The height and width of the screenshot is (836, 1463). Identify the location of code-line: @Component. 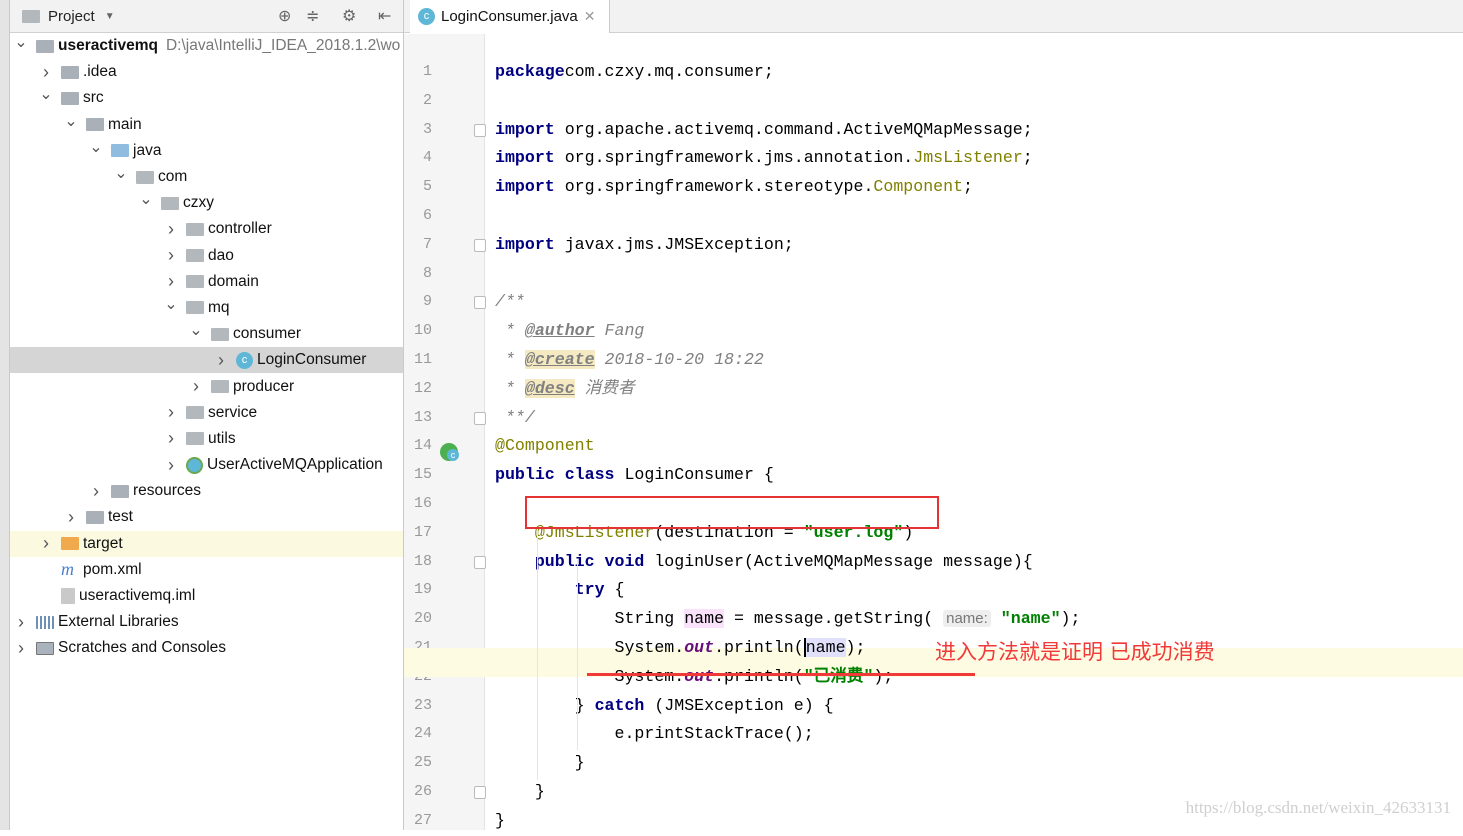
(545, 446).